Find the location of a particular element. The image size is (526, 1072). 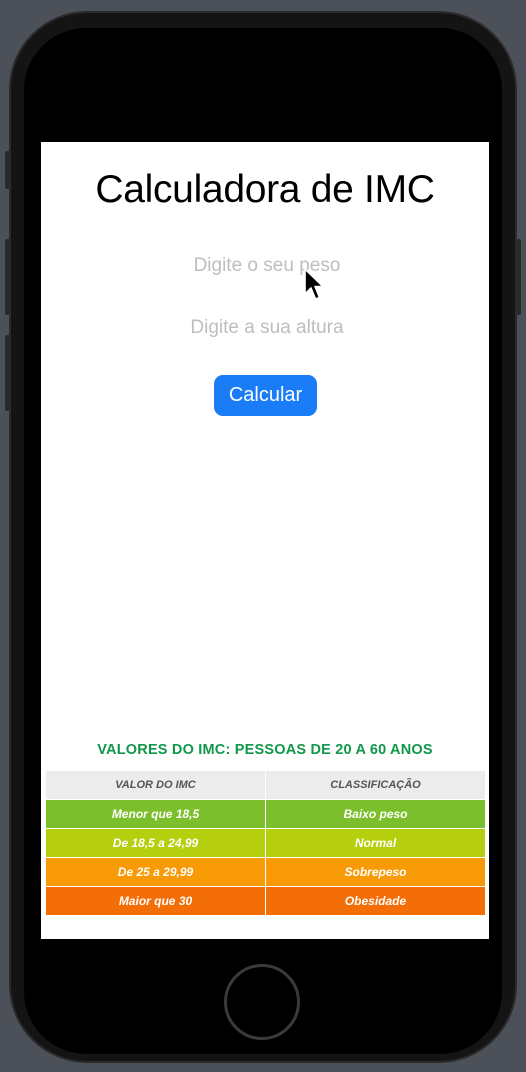

valor-cell: Maior que 30 is located at coordinates (155, 901).